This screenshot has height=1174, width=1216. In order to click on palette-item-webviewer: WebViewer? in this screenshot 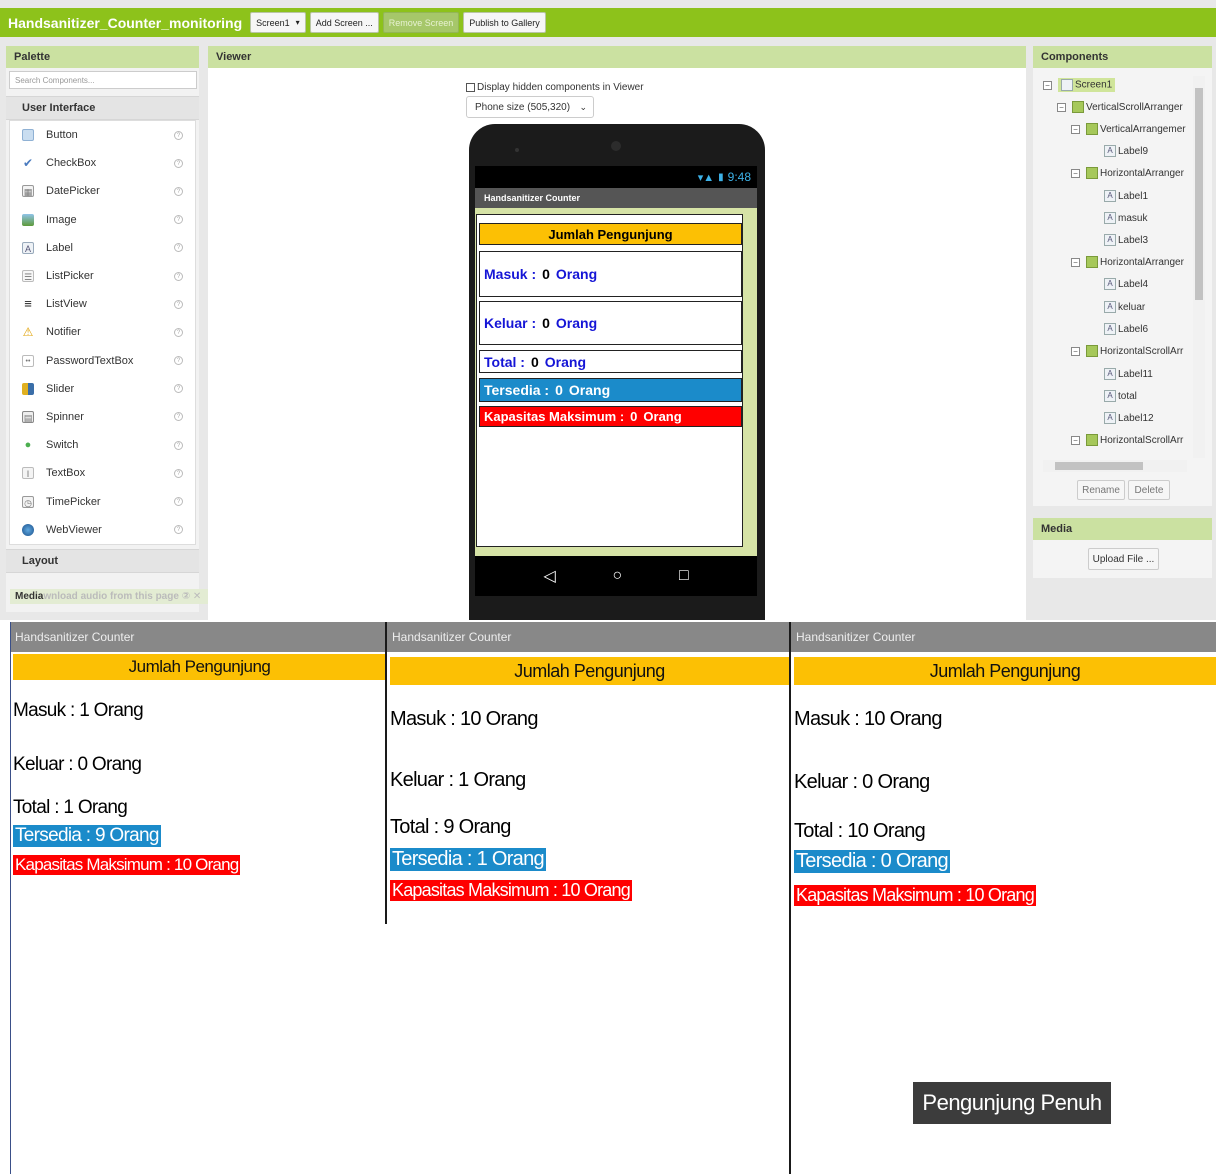, I will do `click(102, 530)`.